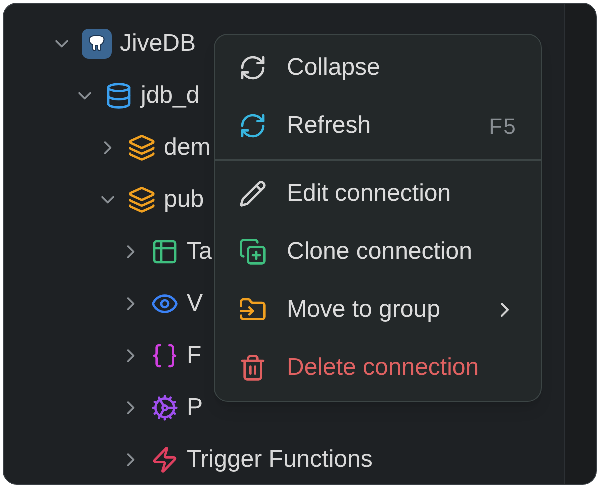 This screenshot has width=600, height=488. What do you see at coordinates (378, 252) in the screenshot?
I see `menu-item: Clone connection` at bounding box center [378, 252].